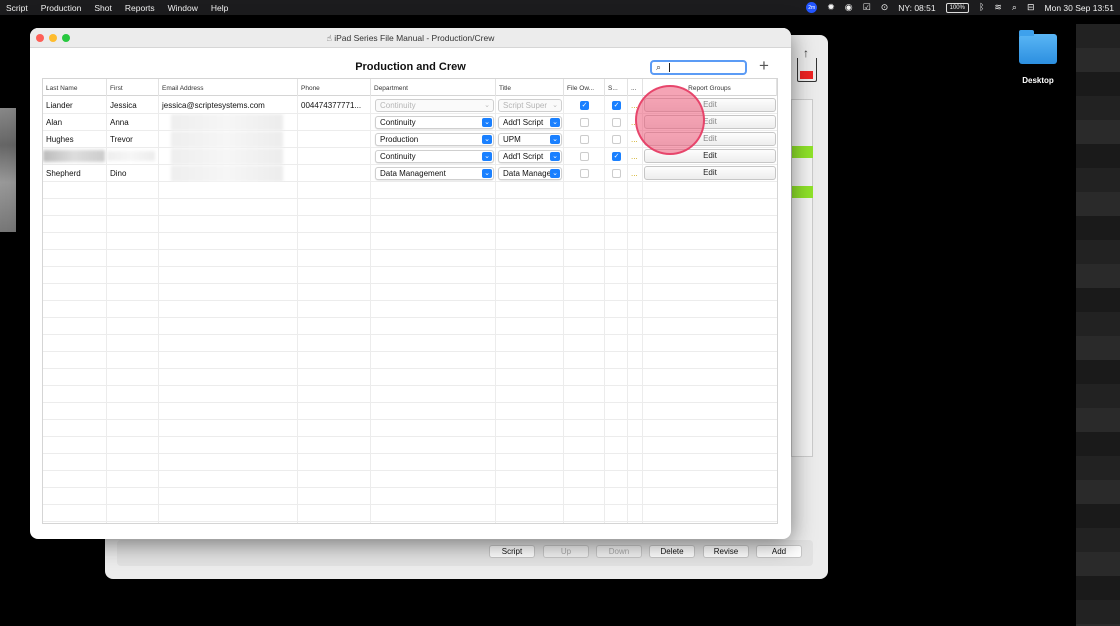  What do you see at coordinates (66, 38) in the screenshot?
I see `zoom-window-button` at bounding box center [66, 38].